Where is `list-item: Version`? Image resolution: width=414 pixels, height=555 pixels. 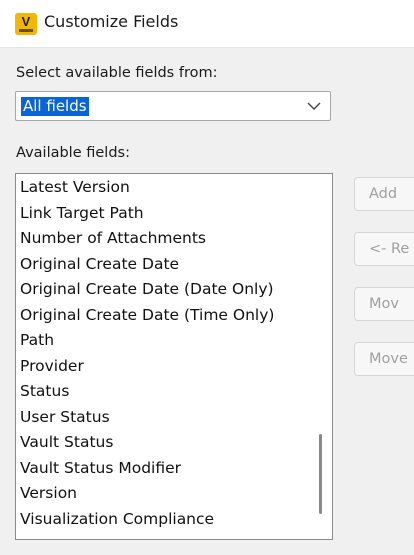 list-item: Version is located at coordinates (147, 494).